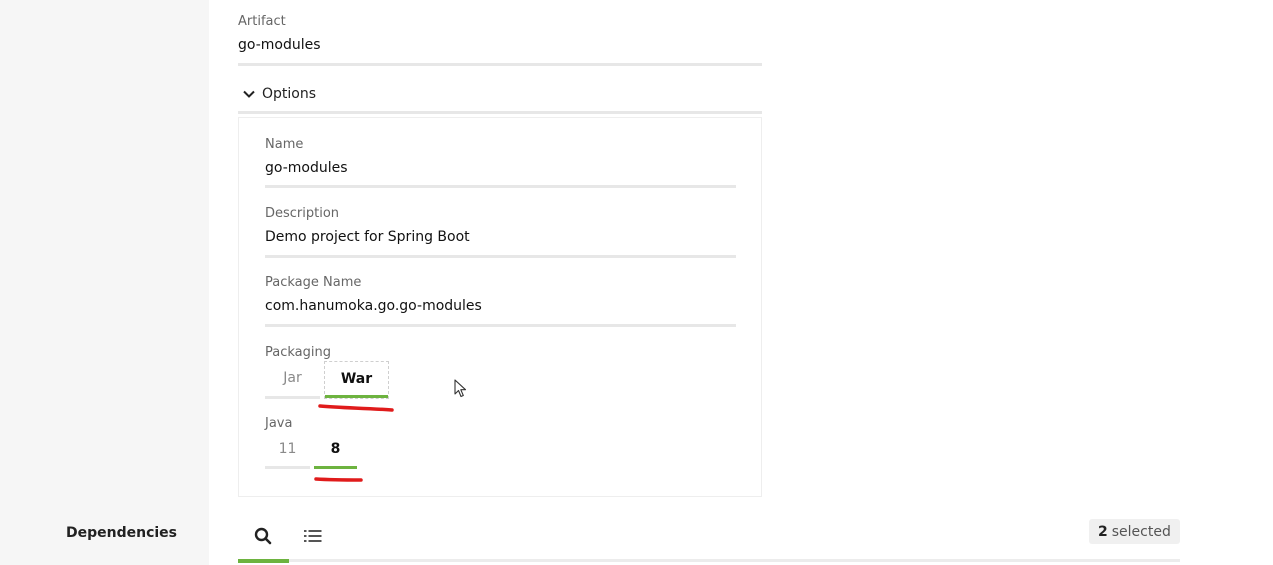 This screenshot has width=1273, height=565. Describe the element at coordinates (263, 561) in the screenshot. I see `dependencies-tab-active-indicator` at that location.